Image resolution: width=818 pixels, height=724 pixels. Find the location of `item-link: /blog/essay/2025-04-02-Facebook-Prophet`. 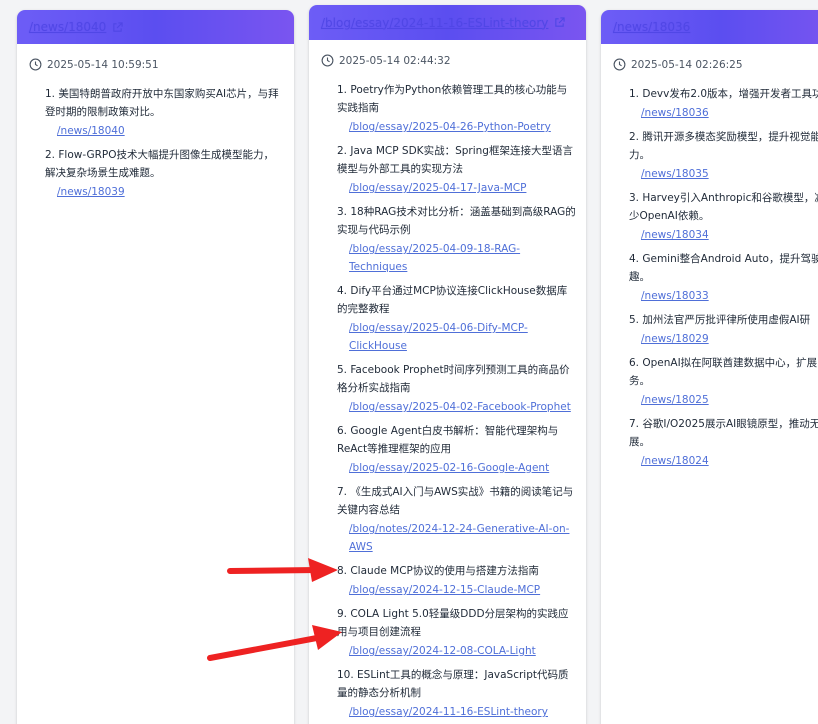

item-link: /blog/essay/2025-04-02-Facebook-Prophet is located at coordinates (456, 407).